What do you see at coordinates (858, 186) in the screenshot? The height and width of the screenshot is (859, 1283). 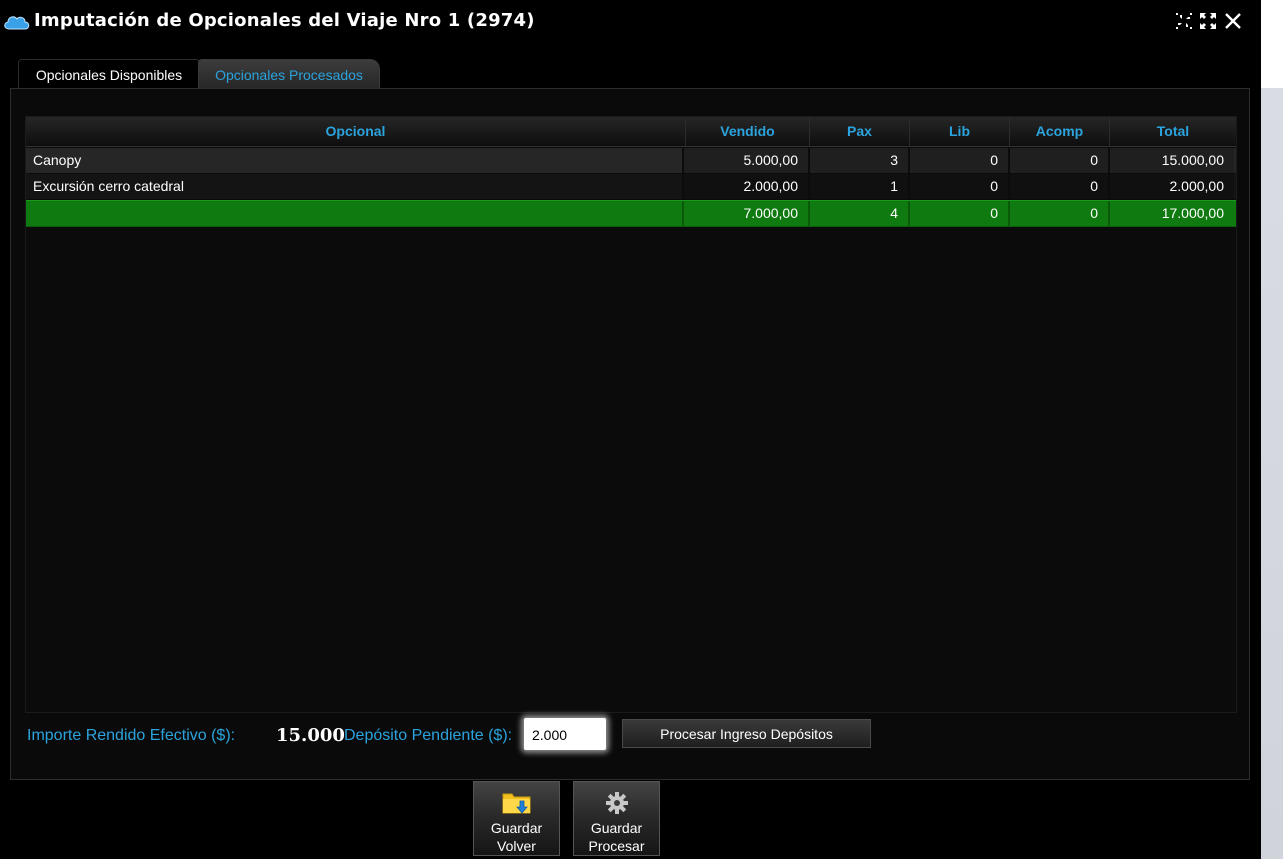 I see `cell-pax: 1` at bounding box center [858, 186].